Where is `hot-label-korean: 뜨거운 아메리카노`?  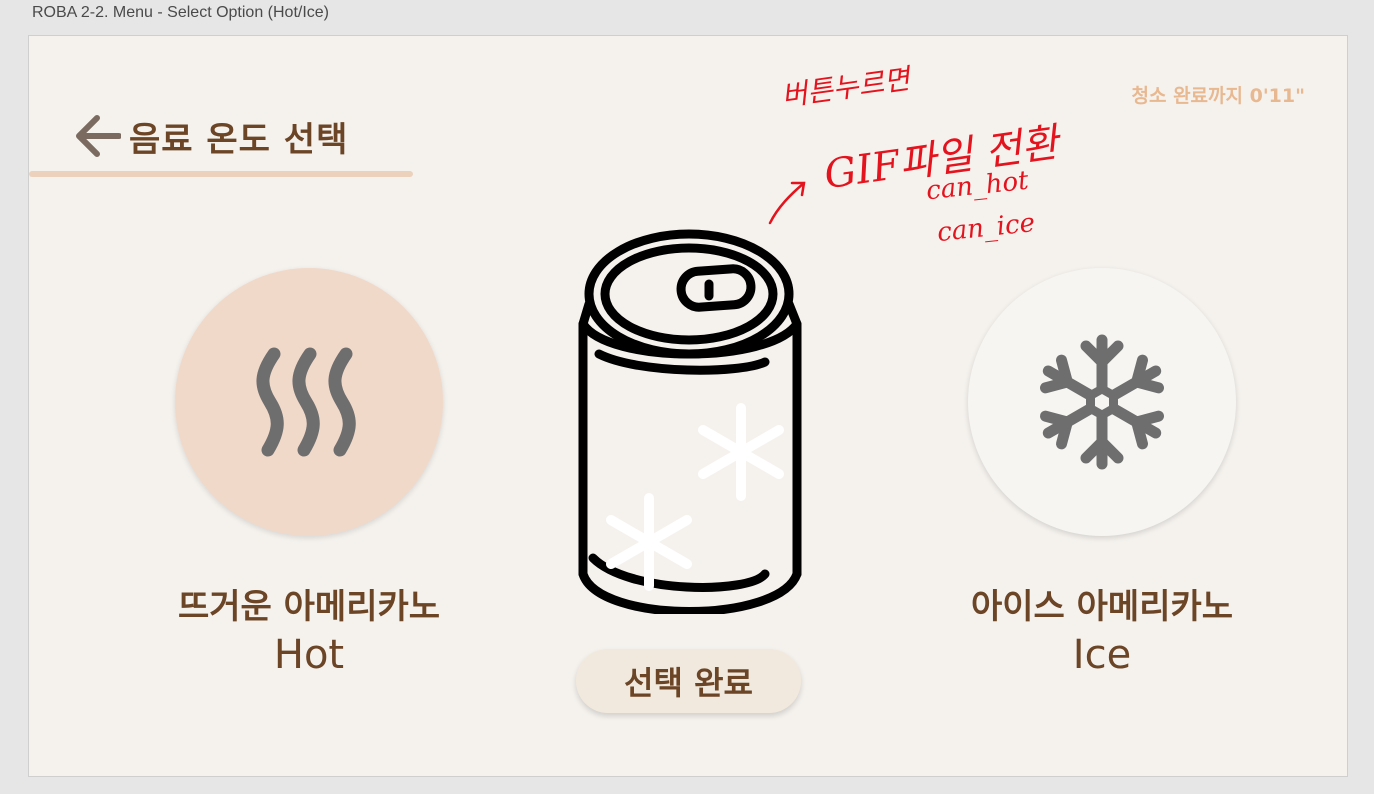 hot-label-korean: 뜨거운 아메리카노 is located at coordinates (309, 607).